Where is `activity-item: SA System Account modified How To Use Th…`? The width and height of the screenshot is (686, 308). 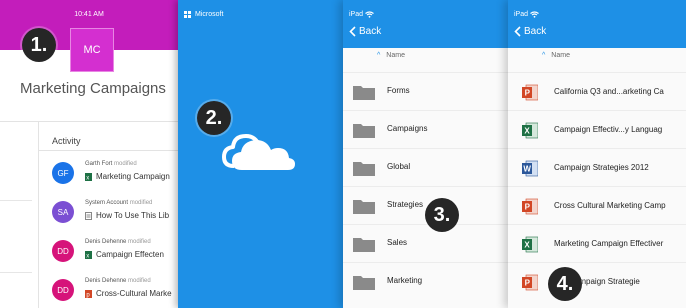 activity-item: SA System Account modified How To Use Th… is located at coordinates (115, 213).